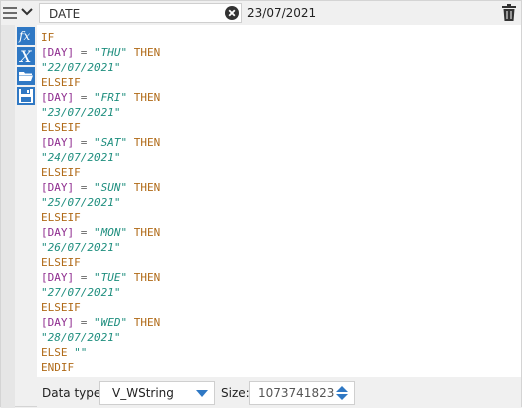  I want to click on trash-icon, so click(509, 12).